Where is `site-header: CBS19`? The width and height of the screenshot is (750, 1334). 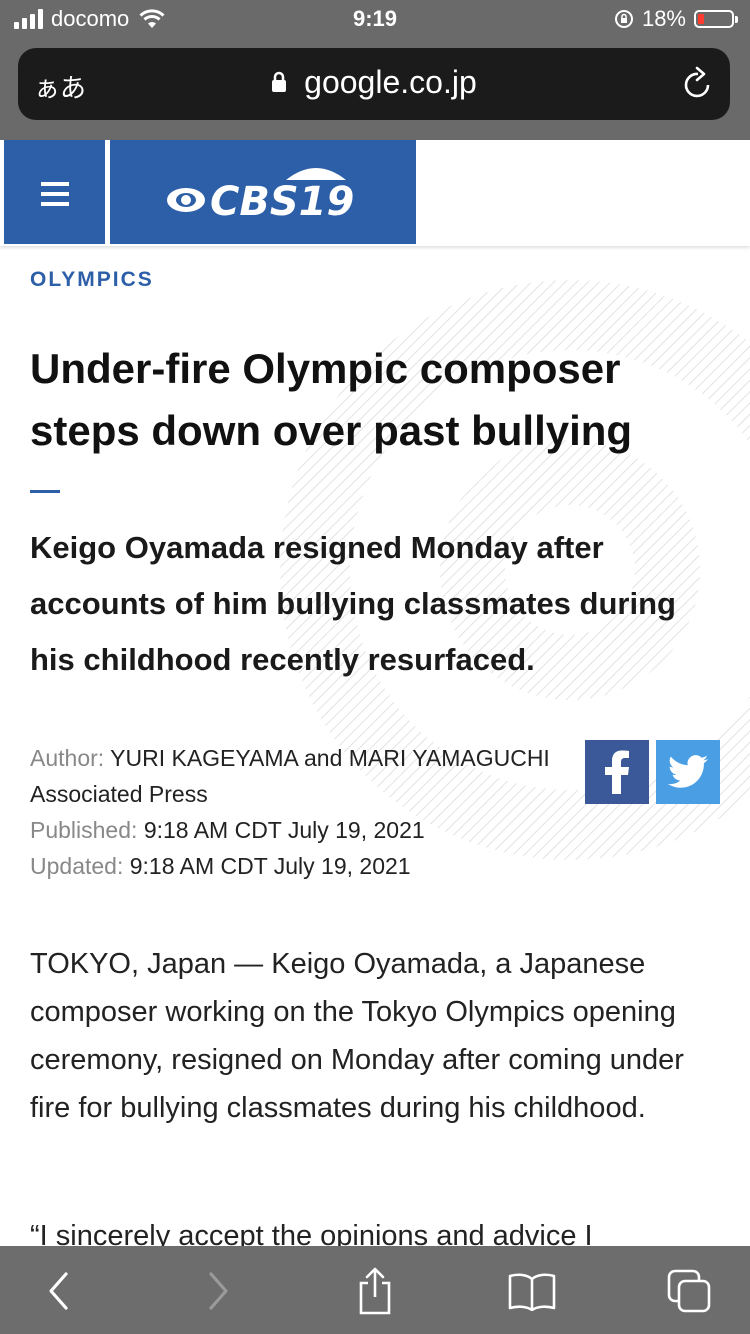 site-header: CBS19 is located at coordinates (375, 193).